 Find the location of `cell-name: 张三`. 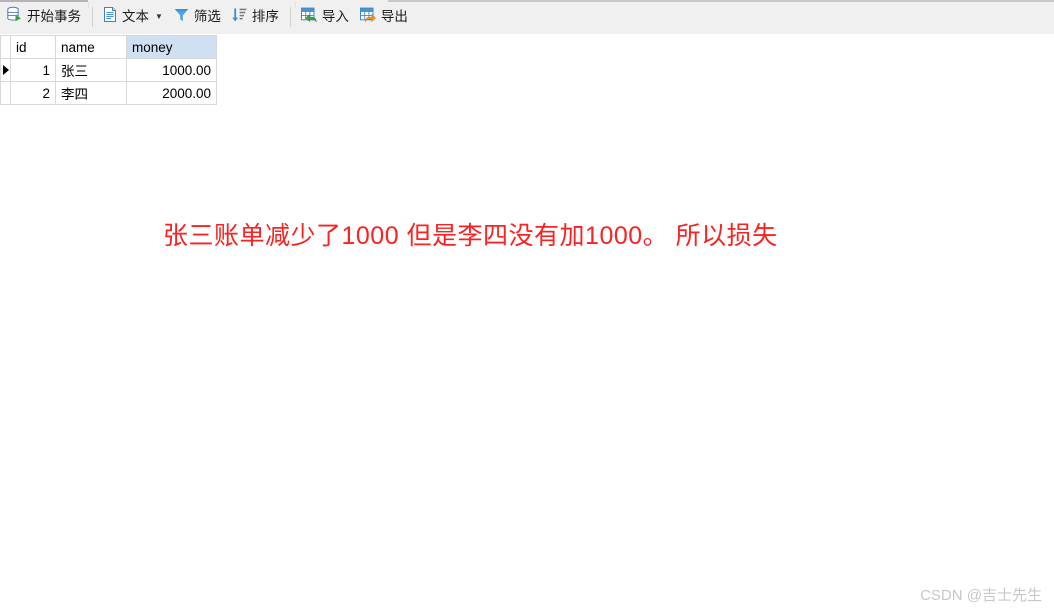

cell-name: 张三 is located at coordinates (91, 70).